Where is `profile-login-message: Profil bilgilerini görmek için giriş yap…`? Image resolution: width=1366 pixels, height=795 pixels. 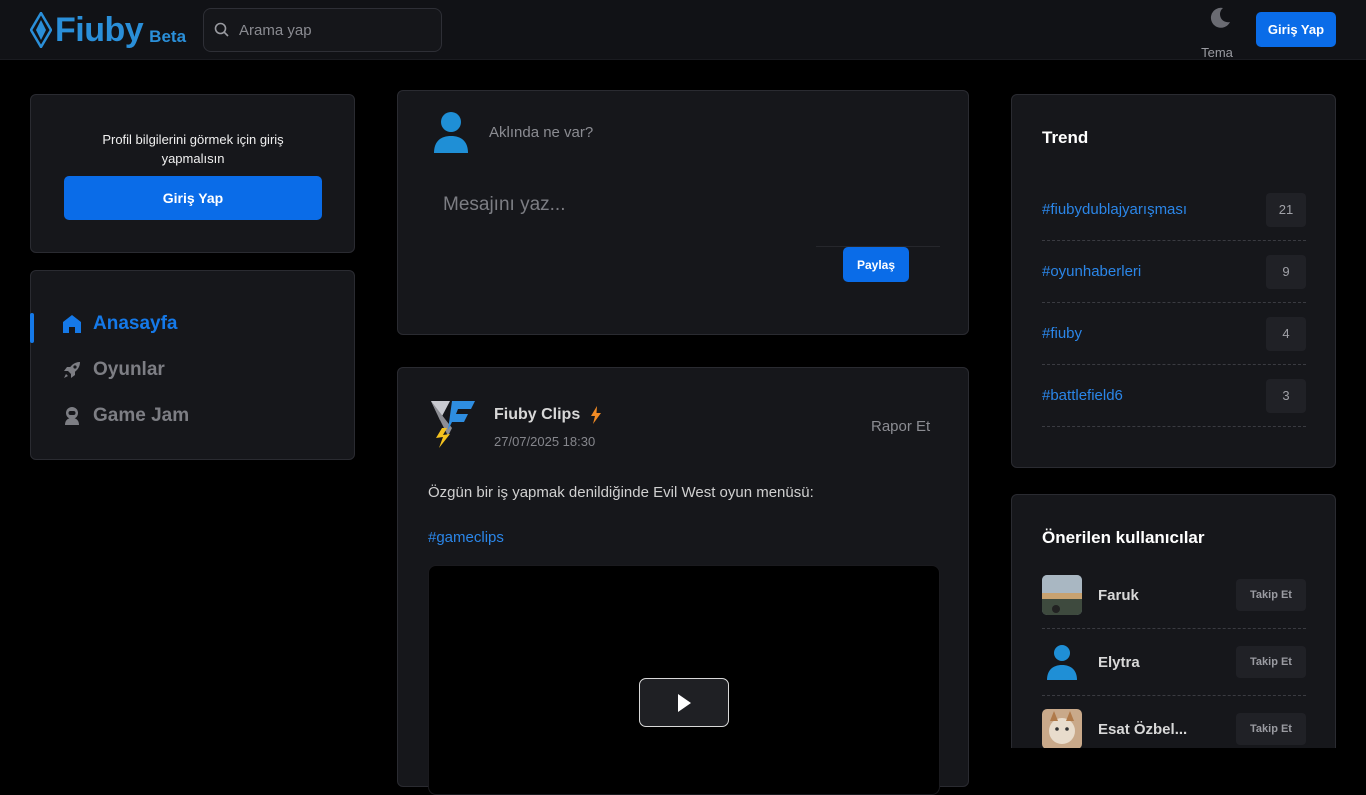 profile-login-message: Profil bilgilerini görmek için giriş yap… is located at coordinates (193, 149).